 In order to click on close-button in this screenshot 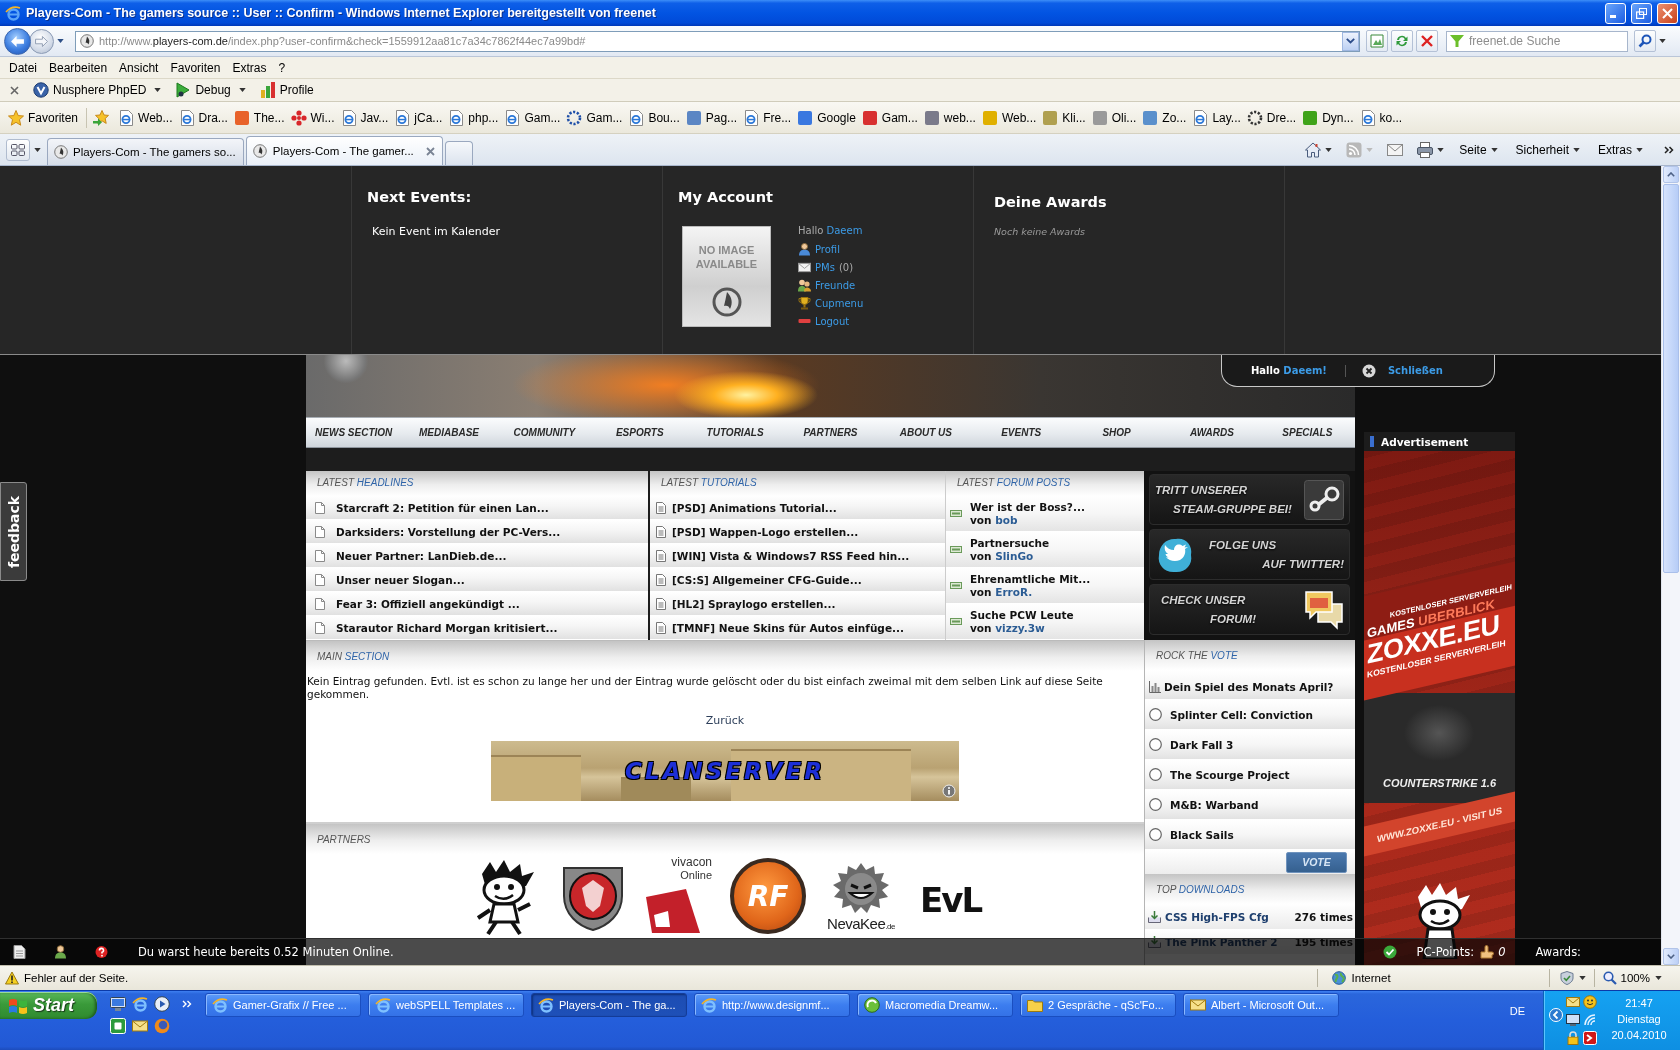, I will do `click(1667, 13)`.